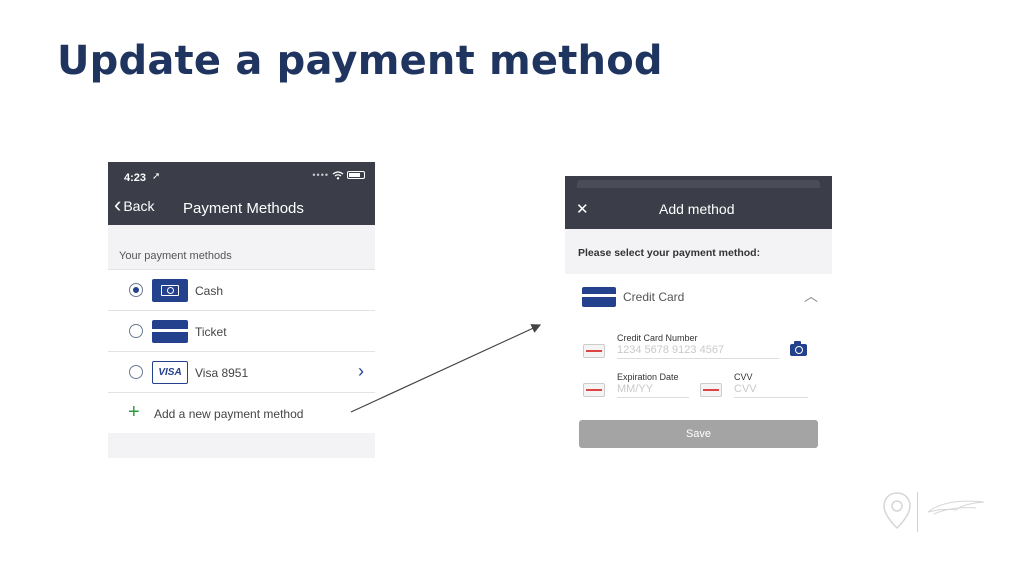  Describe the element at coordinates (222, 373) in the screenshot. I see `payment-method-label: Visa 8951` at that location.